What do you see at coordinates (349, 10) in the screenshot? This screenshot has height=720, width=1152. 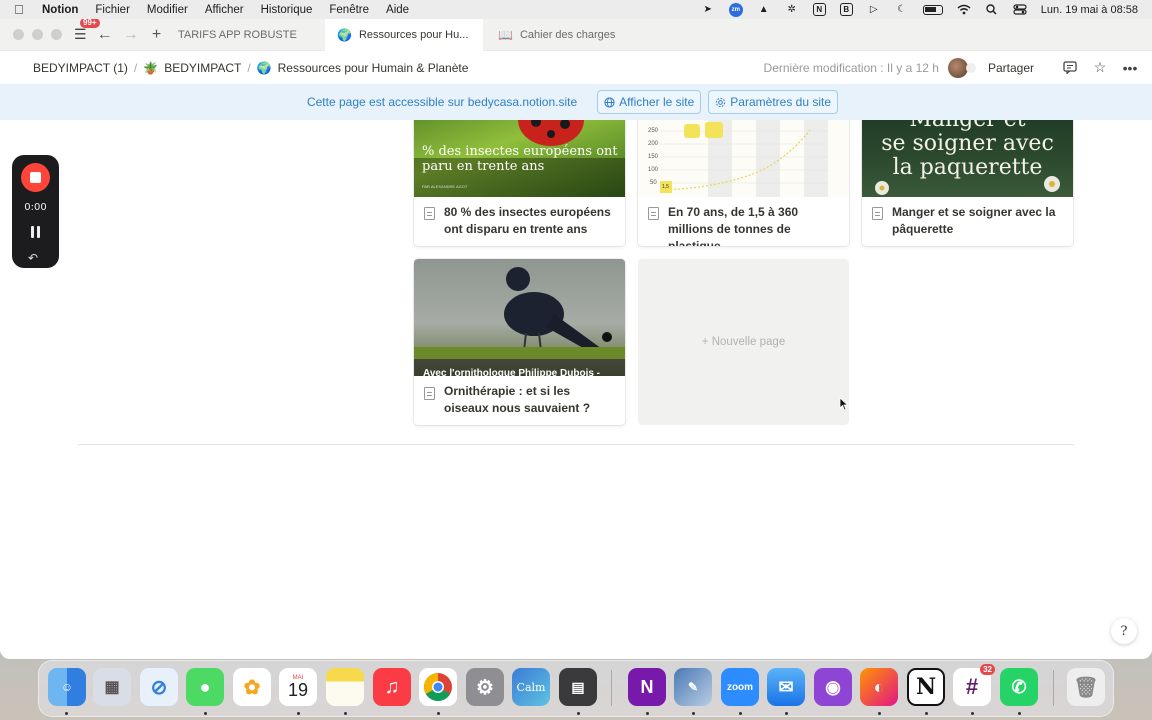 I see `menu-fenetre: Fenêtre` at bounding box center [349, 10].